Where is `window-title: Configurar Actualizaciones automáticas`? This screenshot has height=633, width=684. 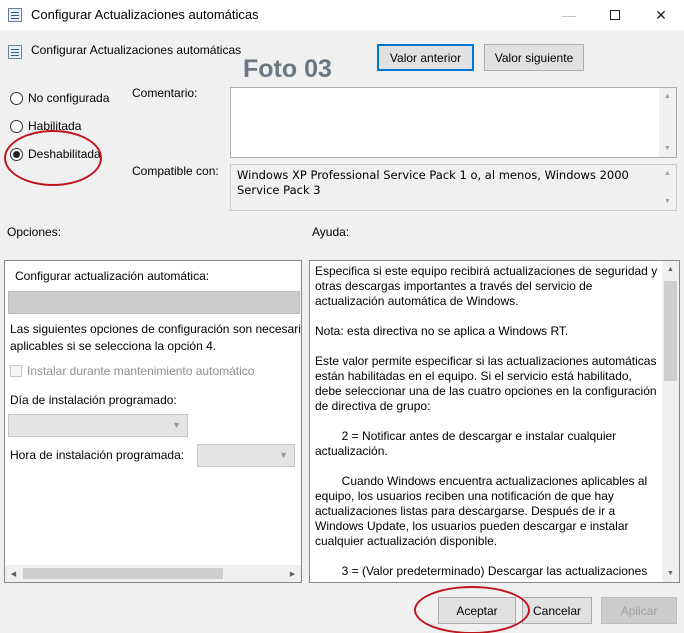 window-title: Configurar Actualizaciones automáticas is located at coordinates (145, 14).